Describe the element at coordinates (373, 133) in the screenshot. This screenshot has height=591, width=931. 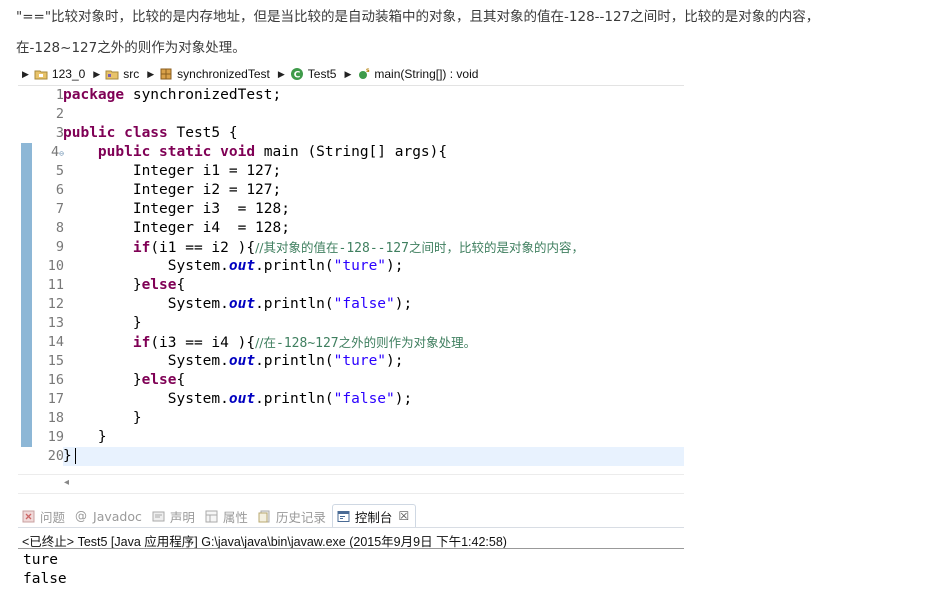
I see `code-line: public class Test5 {` at that location.